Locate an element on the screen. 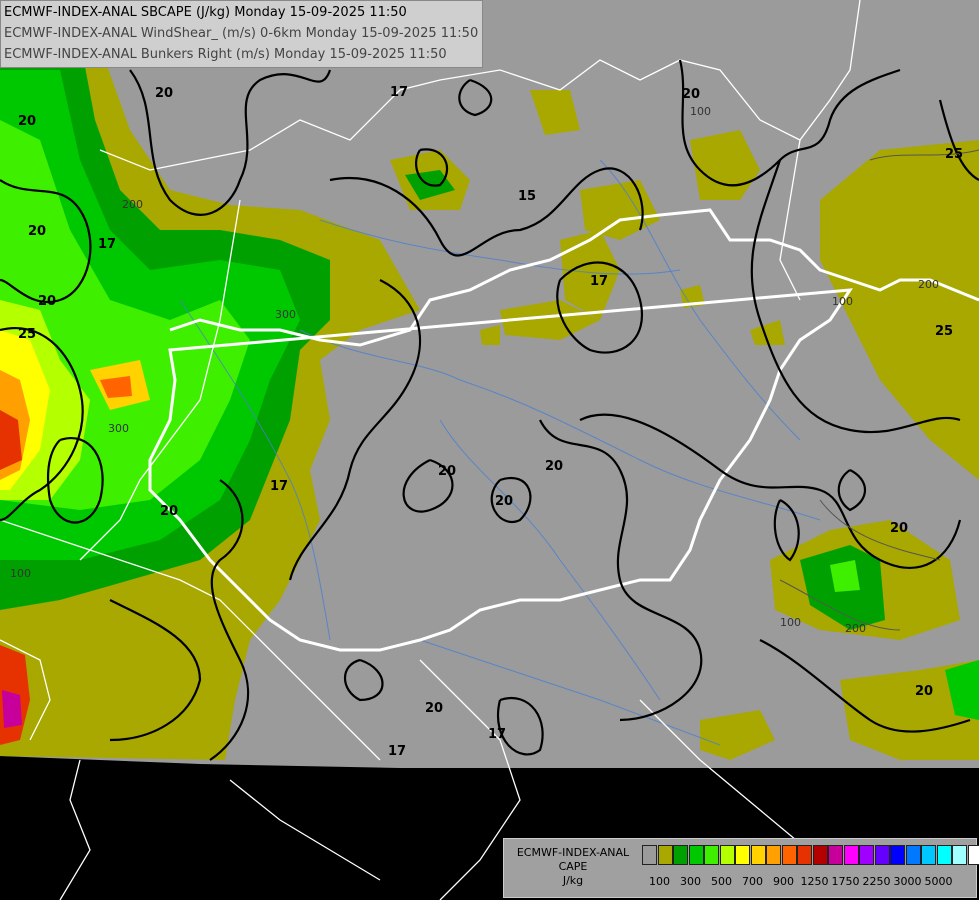  legend-title-unit: J/kg is located at coordinates (573, 880).